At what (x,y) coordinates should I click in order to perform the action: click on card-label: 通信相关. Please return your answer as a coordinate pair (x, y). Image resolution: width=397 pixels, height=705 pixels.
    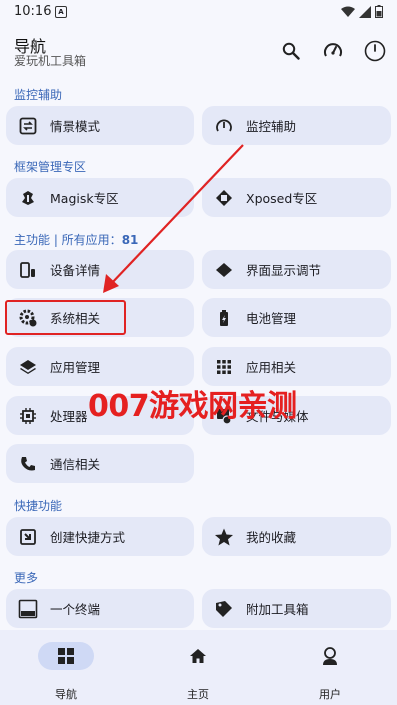
    Looking at the image, I should click on (75, 464).